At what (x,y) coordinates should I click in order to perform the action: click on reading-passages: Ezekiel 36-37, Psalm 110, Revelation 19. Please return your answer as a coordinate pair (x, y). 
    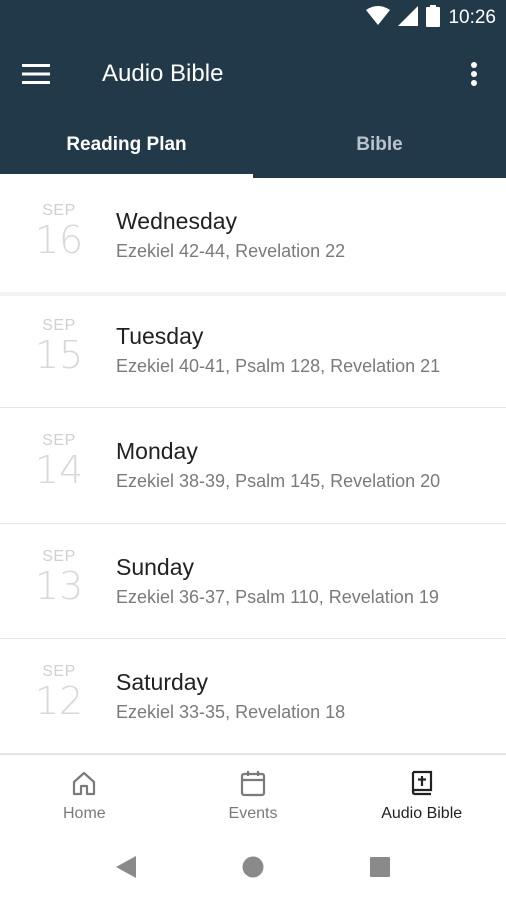
    Looking at the image, I should click on (277, 596).